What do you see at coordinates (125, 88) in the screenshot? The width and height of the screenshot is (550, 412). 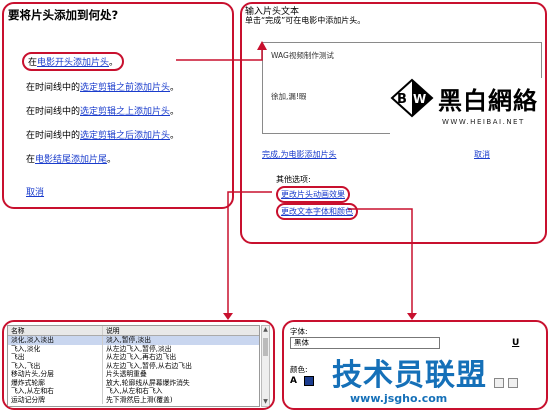 I see `option-before-clip-link: 选定剪辑之前添加片头` at bounding box center [125, 88].